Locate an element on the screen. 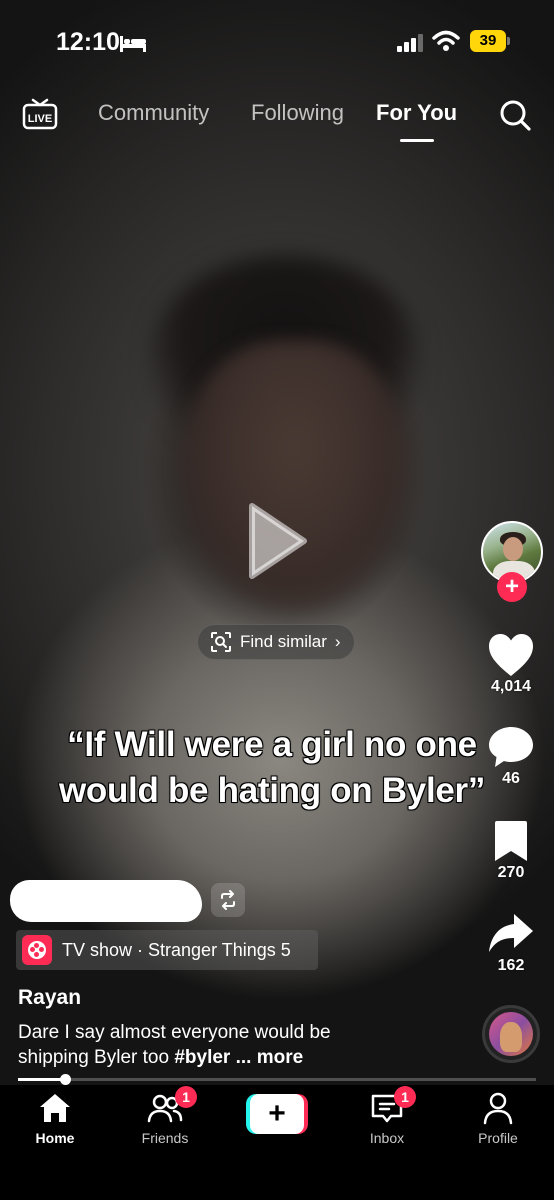 Image resolution: width=554 pixels, height=1200 pixels. create-button: + is located at coordinates (277, 1114).